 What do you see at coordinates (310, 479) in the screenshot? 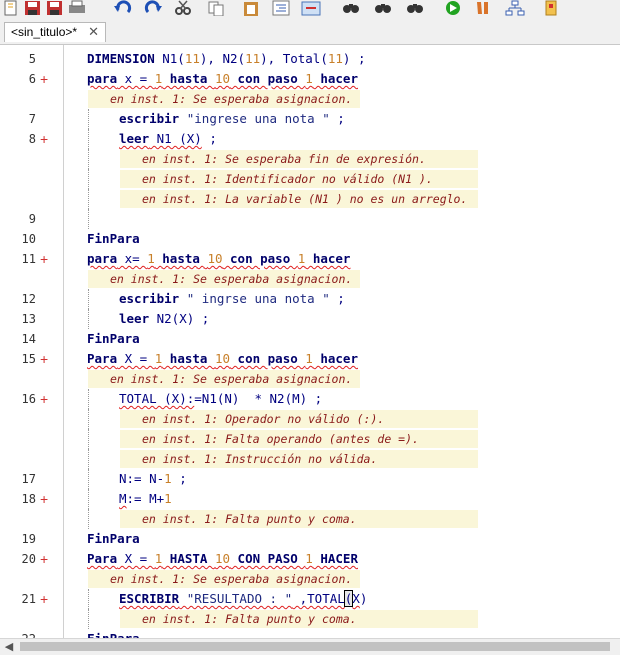
I see `code-line: 17 N:= N-1 ;` at bounding box center [310, 479].